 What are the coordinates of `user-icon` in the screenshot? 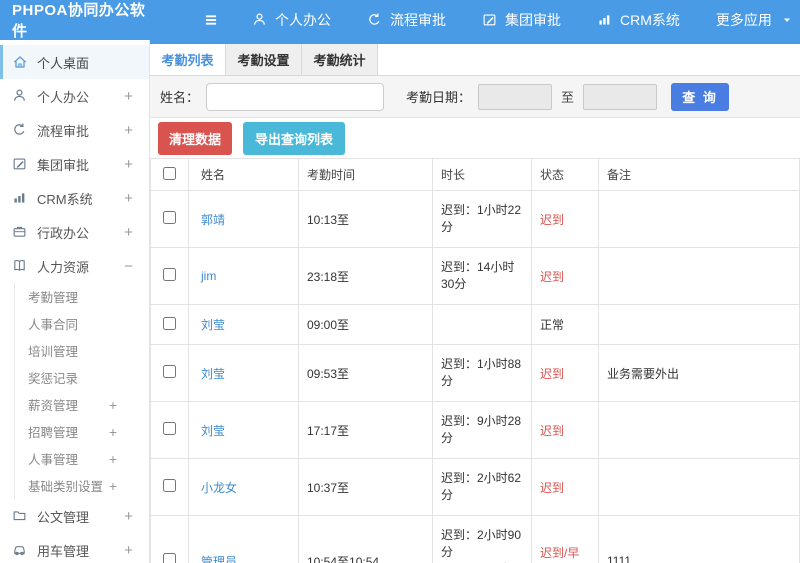 It's located at (20, 96).